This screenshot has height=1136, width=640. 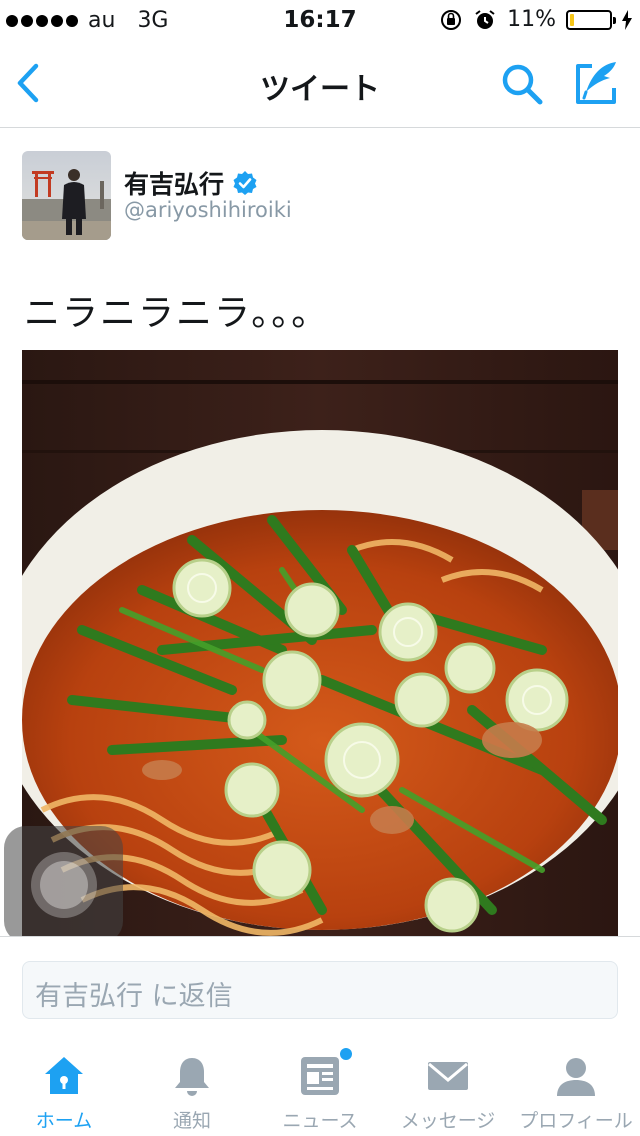 What do you see at coordinates (320, 1076) in the screenshot?
I see `news-icon` at bounding box center [320, 1076].